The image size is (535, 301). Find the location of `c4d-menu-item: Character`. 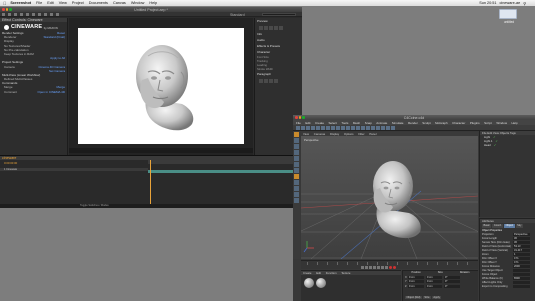

c4d-menu-item: Character is located at coordinates (458, 123).